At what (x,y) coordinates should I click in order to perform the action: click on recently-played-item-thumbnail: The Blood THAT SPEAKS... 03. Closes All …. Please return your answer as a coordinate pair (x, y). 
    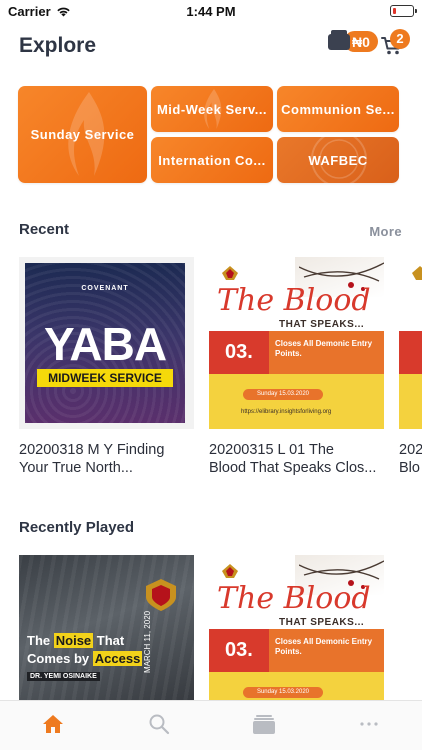
    Looking at the image, I should click on (296, 627).